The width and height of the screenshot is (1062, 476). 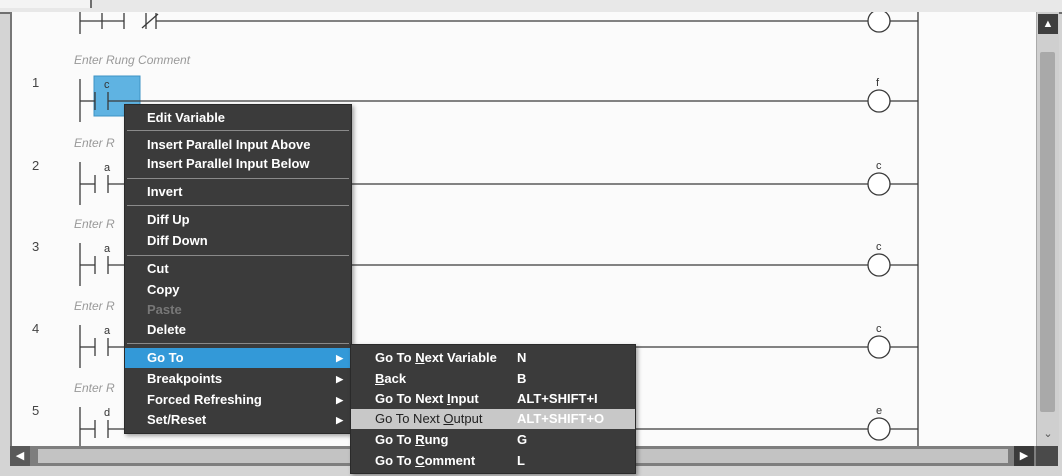 What do you see at coordinates (1047, 456) in the screenshot?
I see `scrollbar-corner` at bounding box center [1047, 456].